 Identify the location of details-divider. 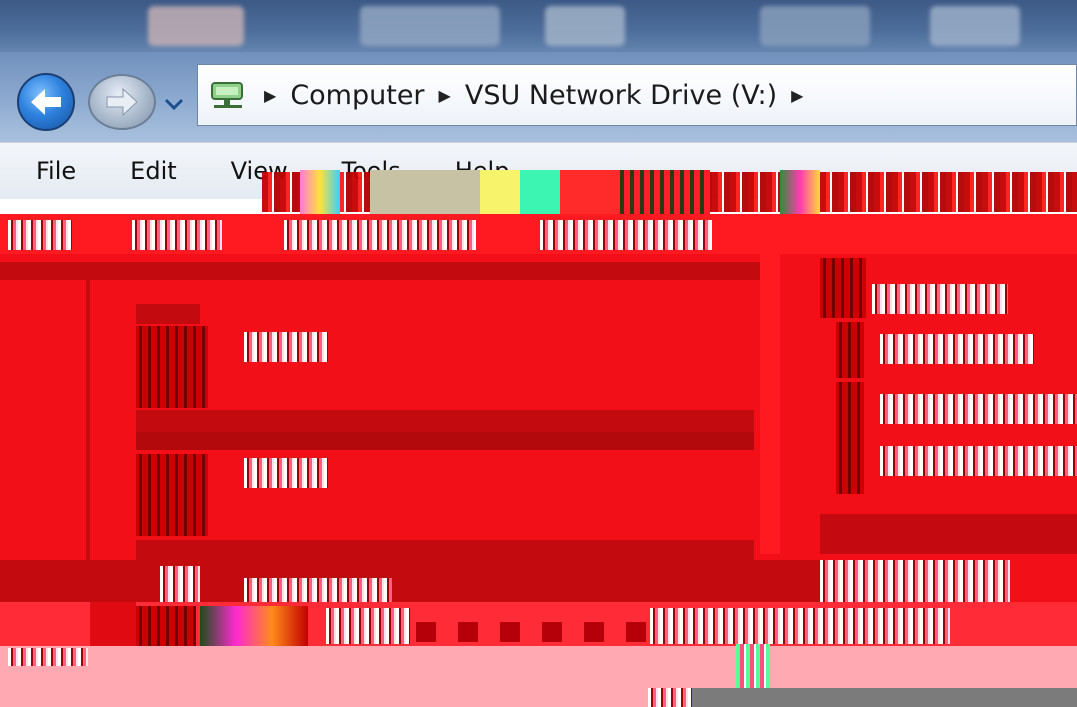
(948, 534).